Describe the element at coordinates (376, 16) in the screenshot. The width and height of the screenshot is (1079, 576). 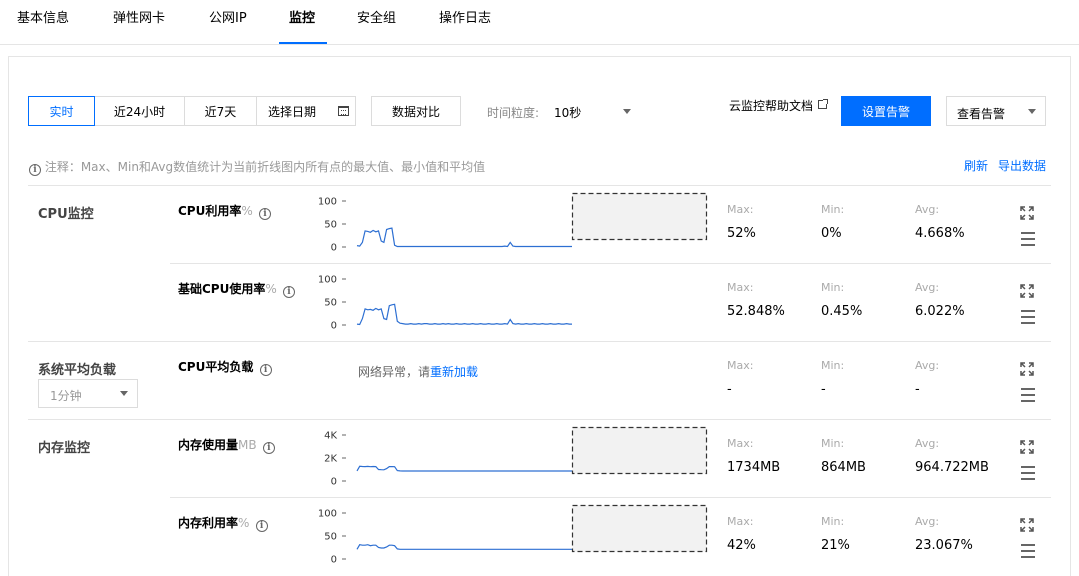
I see `tab-security-group: 安全组` at that location.